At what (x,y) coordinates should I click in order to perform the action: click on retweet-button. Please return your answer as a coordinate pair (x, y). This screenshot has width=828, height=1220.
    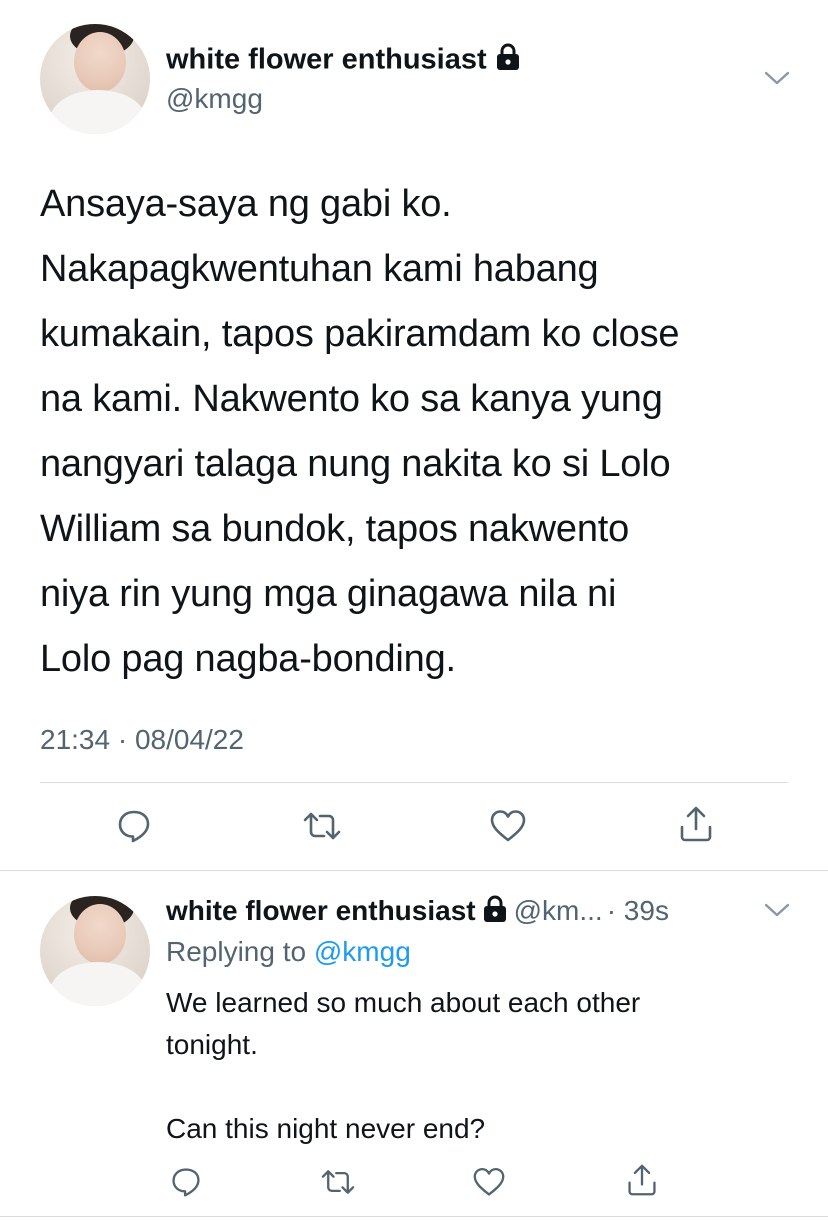
    Looking at the image, I should click on (322, 826).